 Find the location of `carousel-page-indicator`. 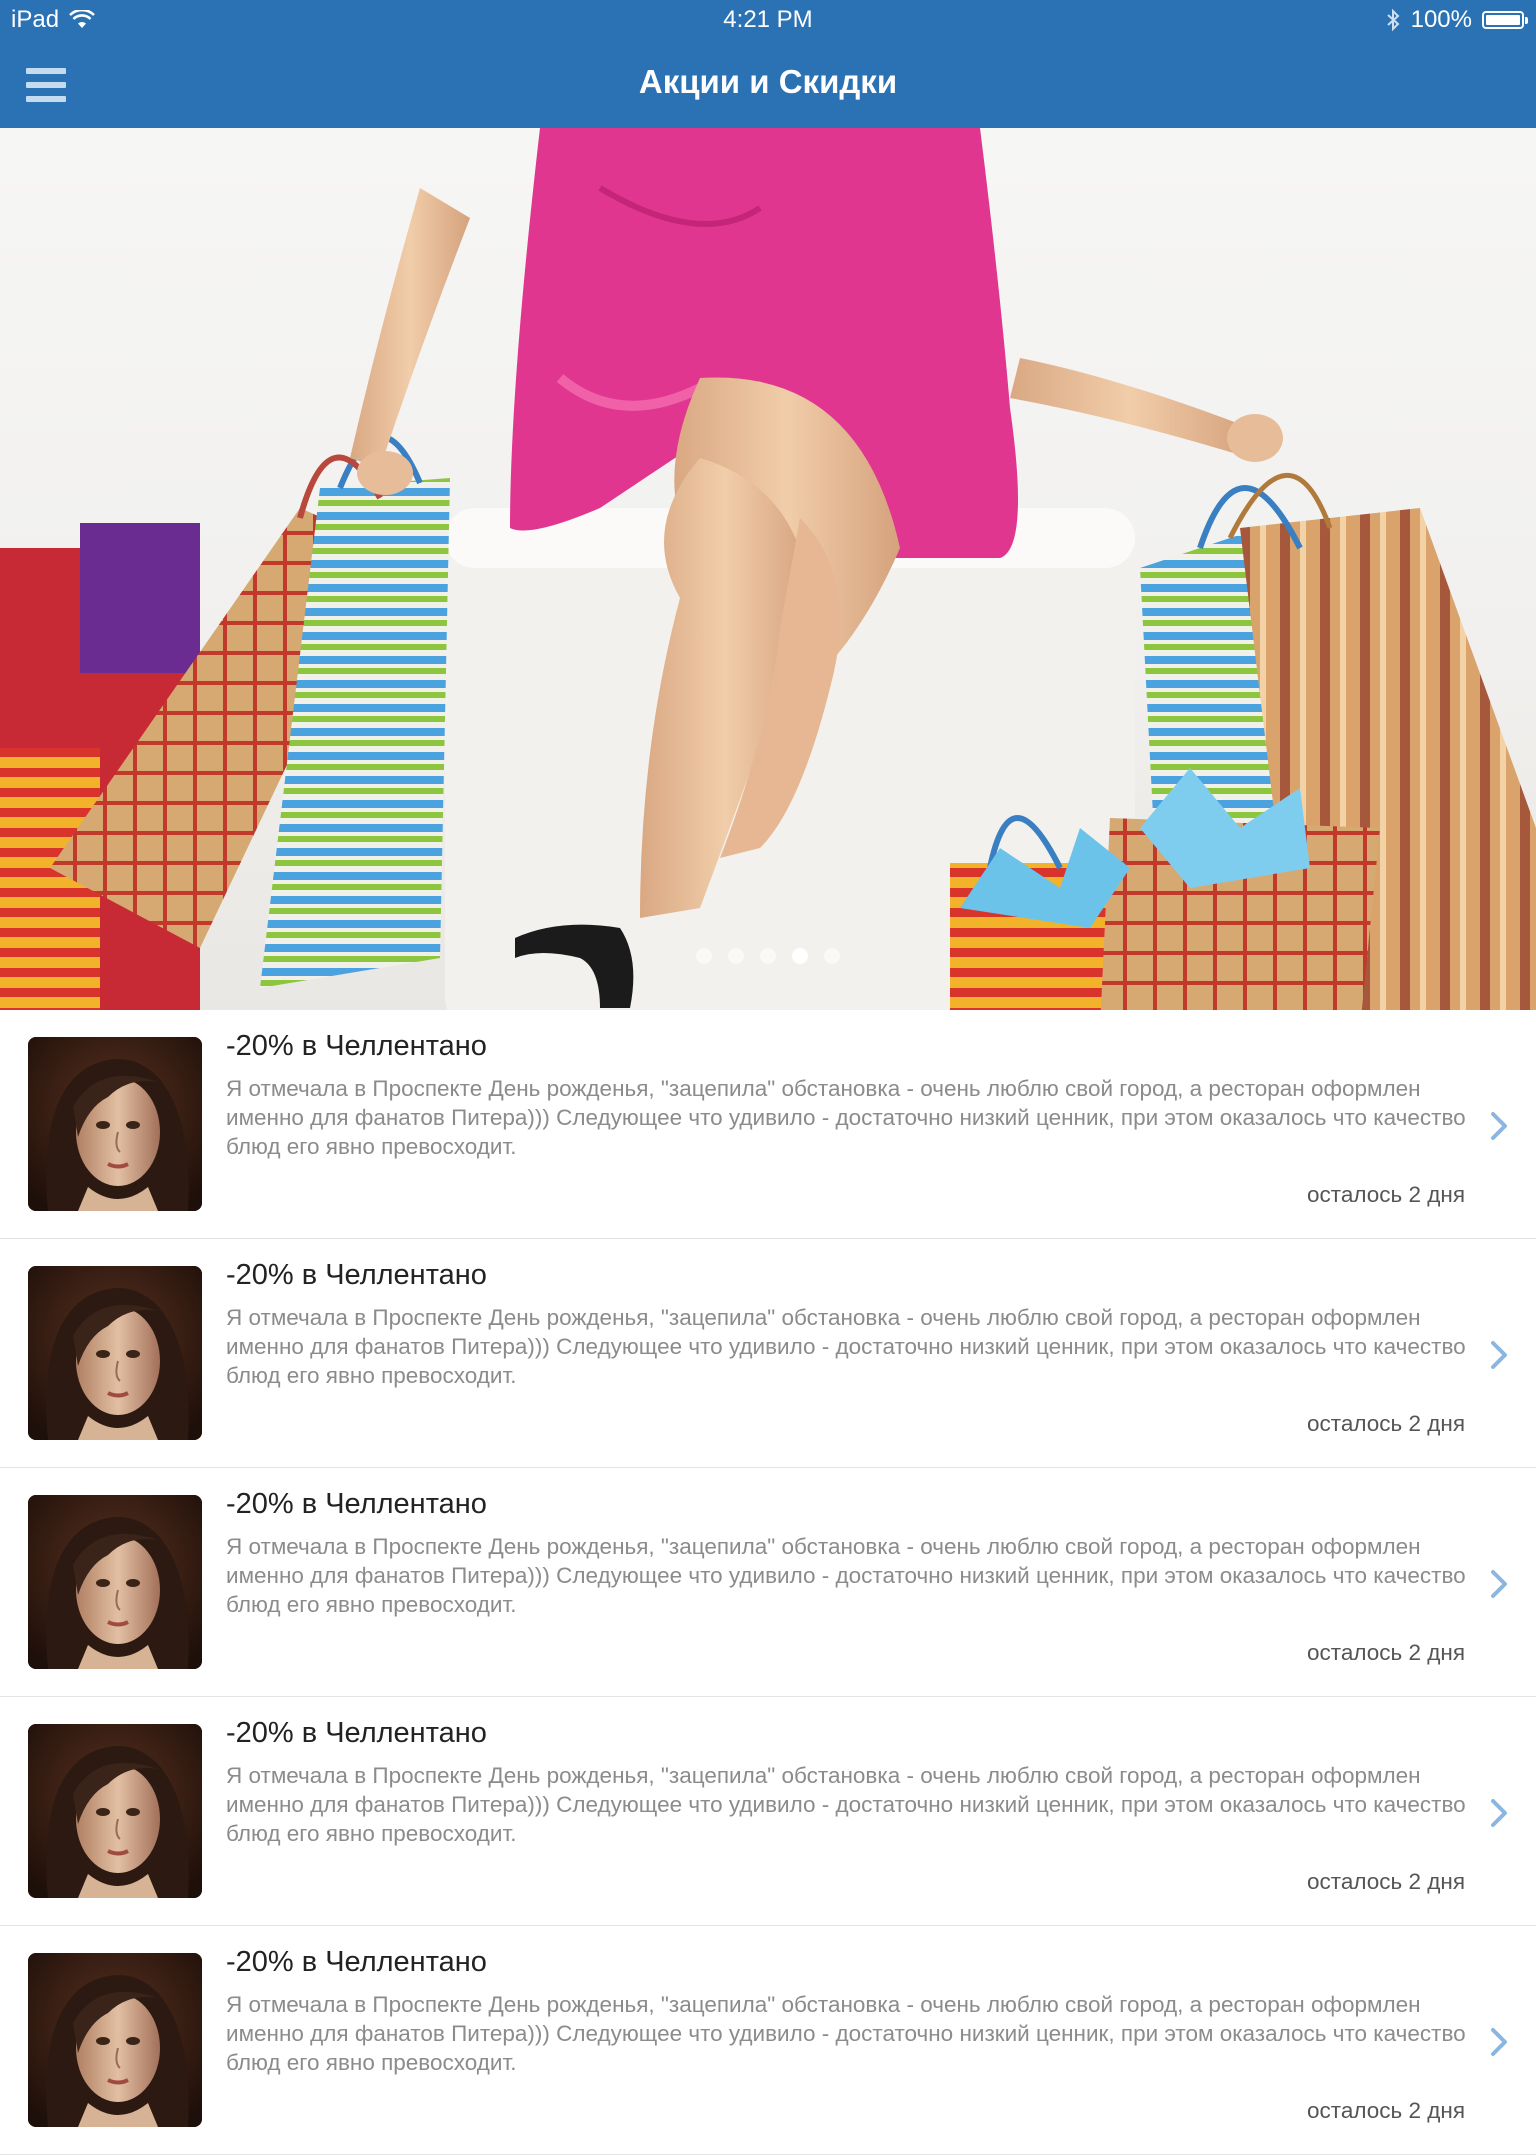

carousel-page-indicator is located at coordinates (768, 956).